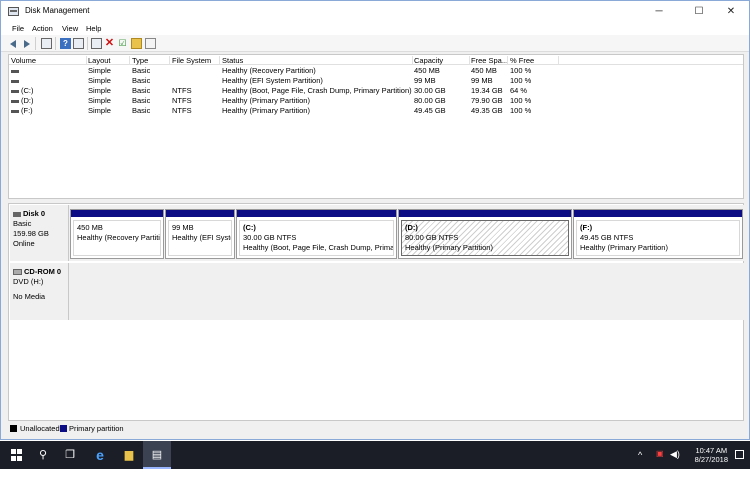  What do you see at coordinates (150, 43) in the screenshot?
I see `document-icon` at bounding box center [150, 43].